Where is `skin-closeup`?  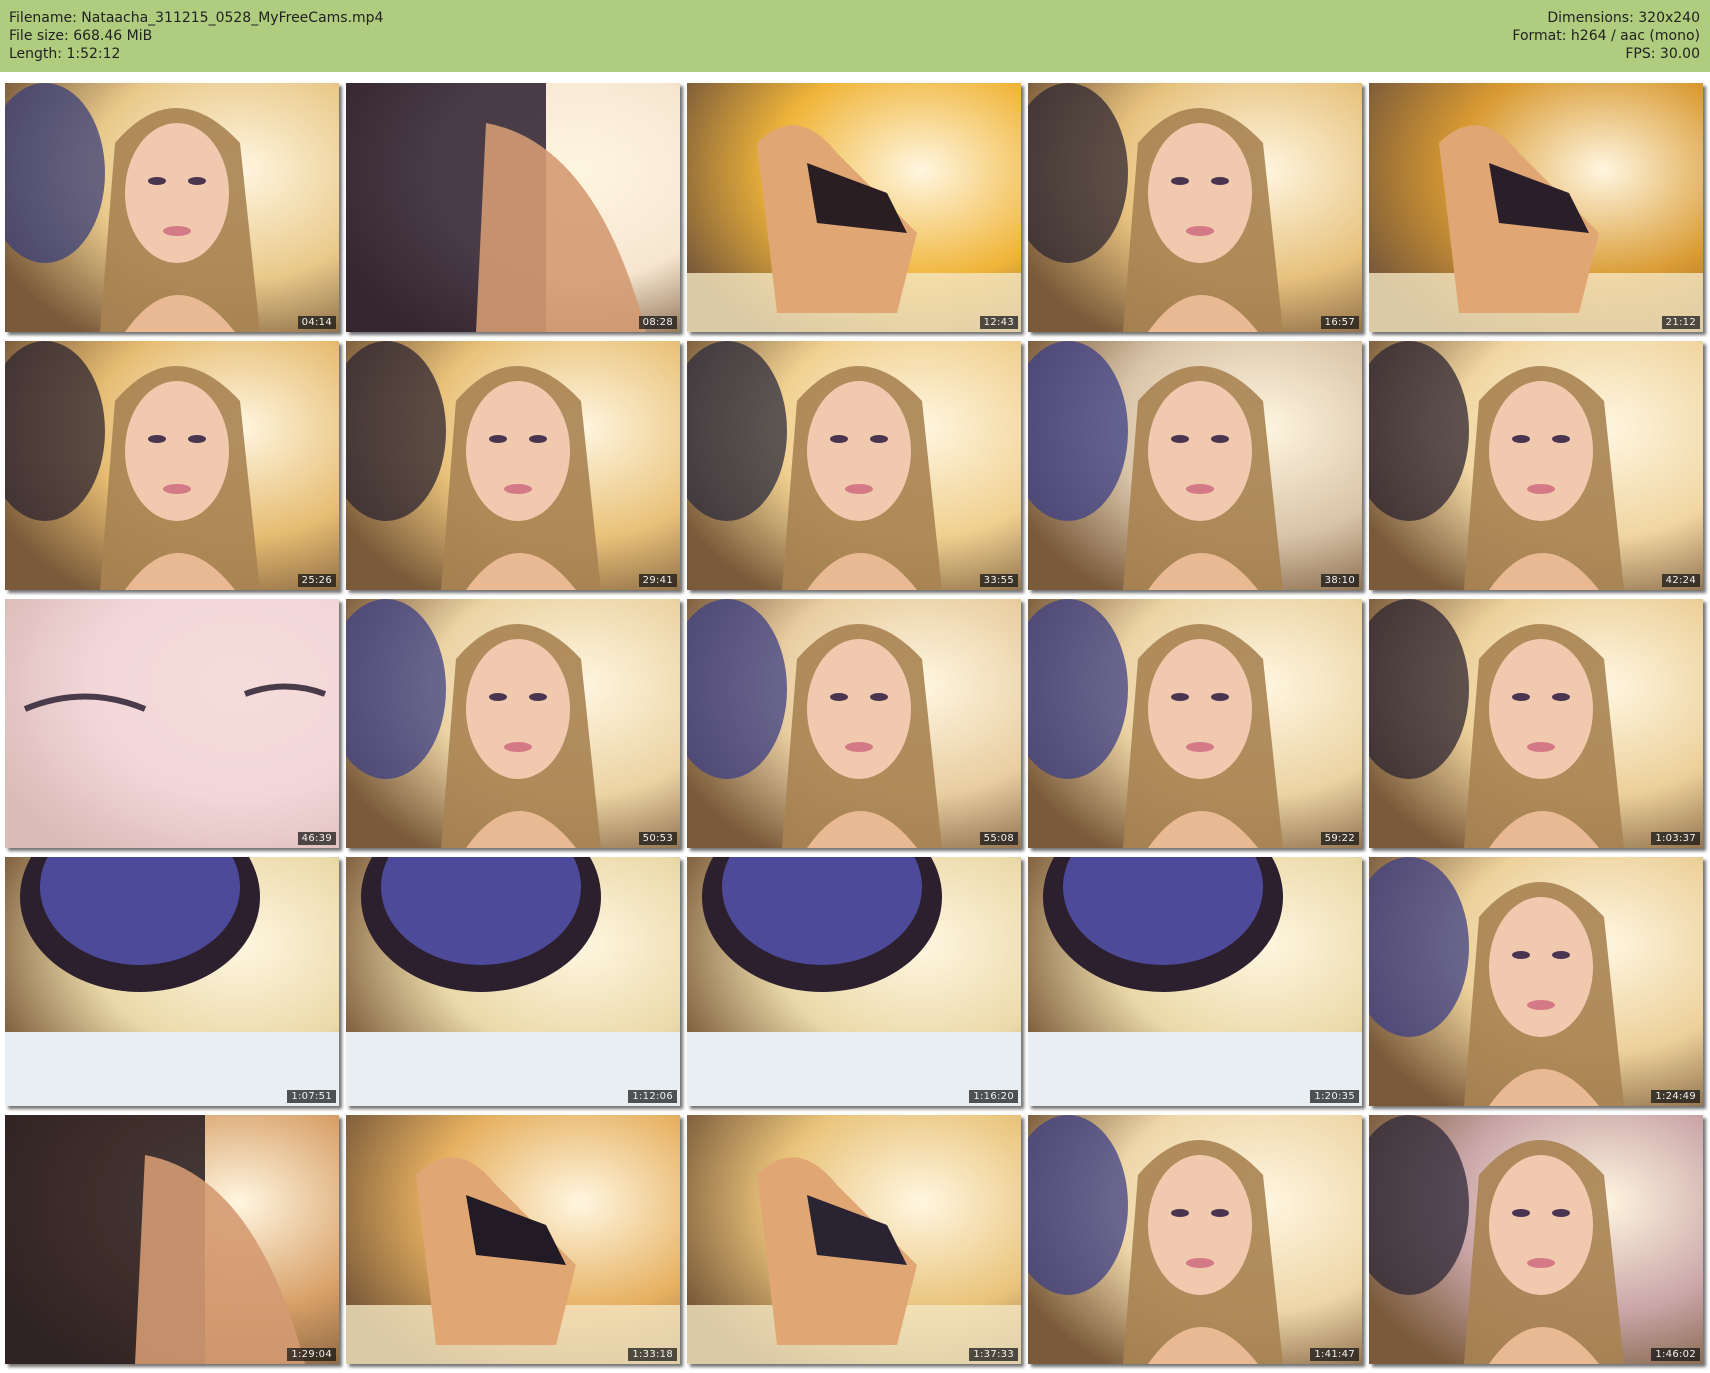
skin-closeup is located at coordinates (172, 723).